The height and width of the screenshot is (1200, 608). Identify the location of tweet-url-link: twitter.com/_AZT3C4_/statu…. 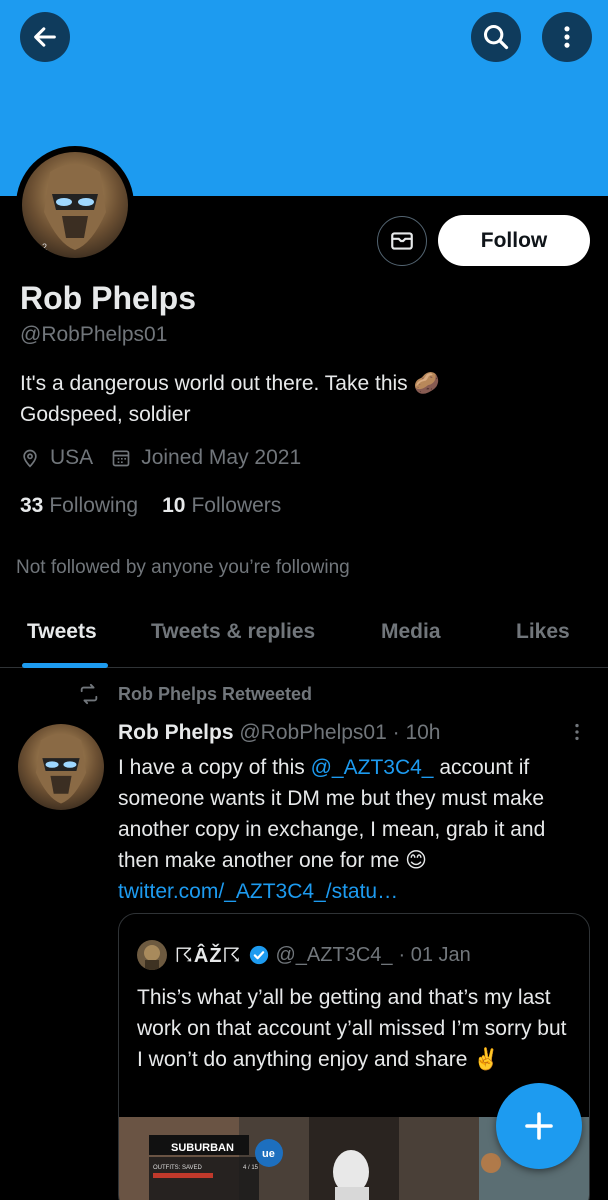
(258, 891).